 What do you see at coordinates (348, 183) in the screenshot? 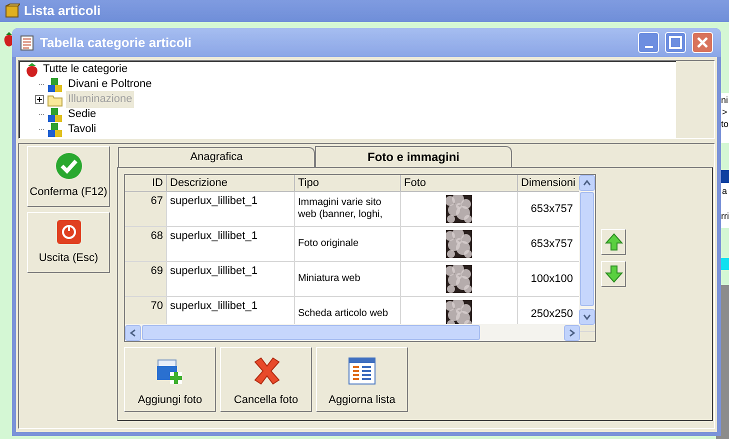
I see `column-header: Tipo` at bounding box center [348, 183].